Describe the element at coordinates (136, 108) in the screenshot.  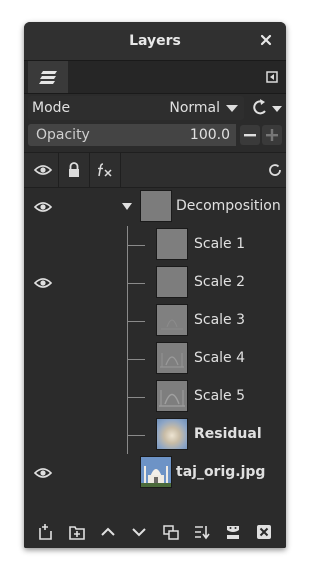
I see `mode-dropdown: Mode Normal` at that location.